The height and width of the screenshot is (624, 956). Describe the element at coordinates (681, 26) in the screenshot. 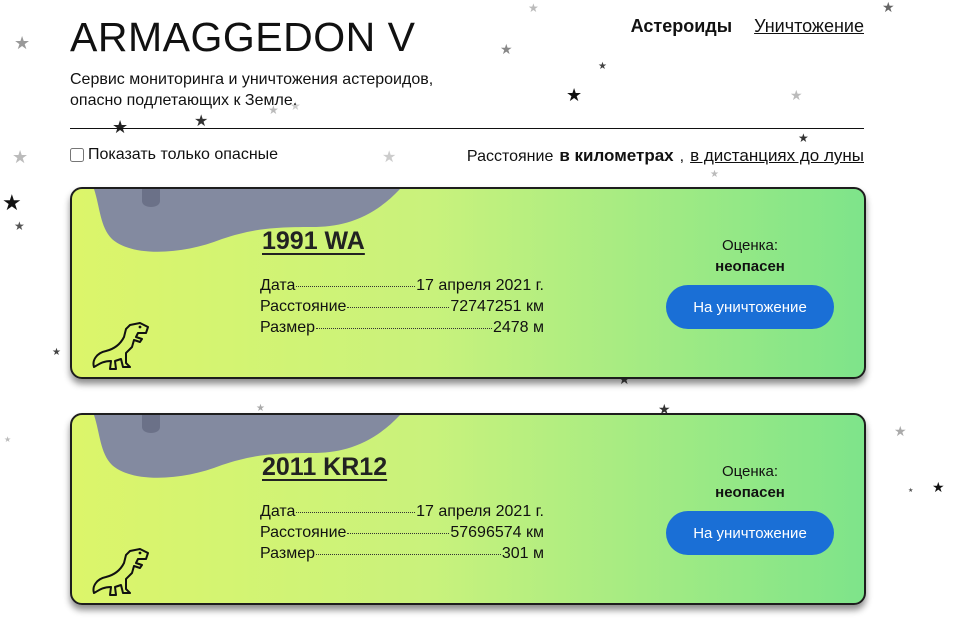

I see `nav-asteroids: Астероиды` at that location.